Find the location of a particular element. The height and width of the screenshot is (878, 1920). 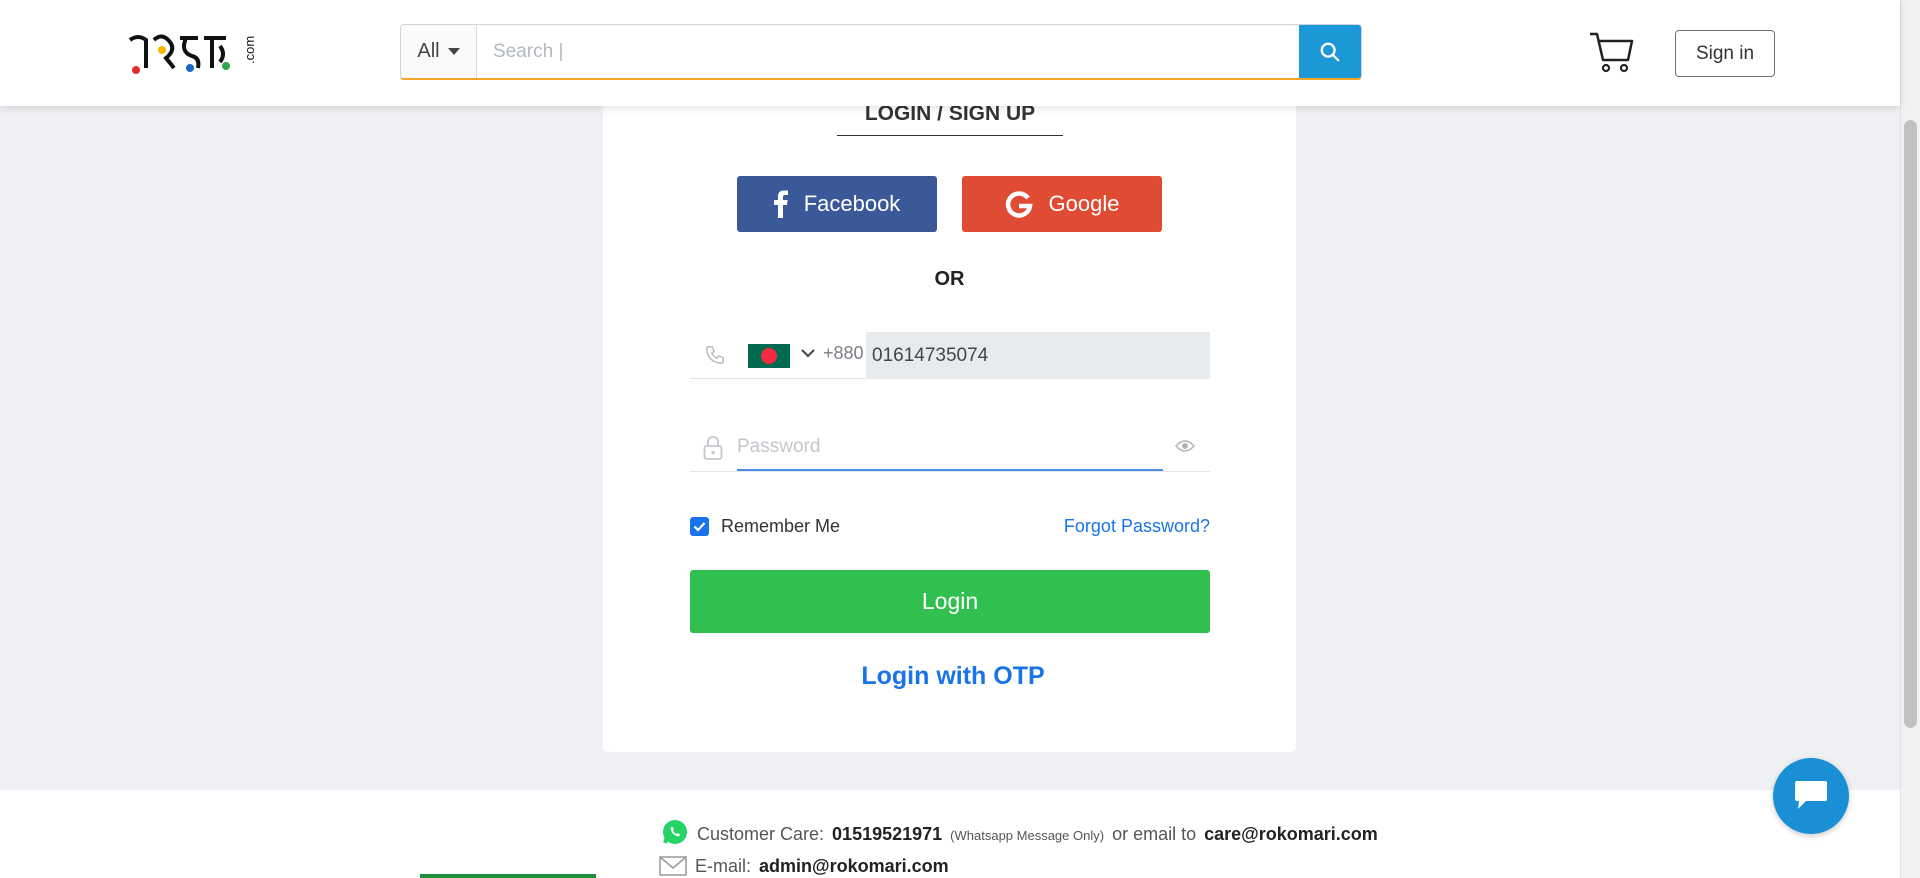

password-field is located at coordinates (950, 448).